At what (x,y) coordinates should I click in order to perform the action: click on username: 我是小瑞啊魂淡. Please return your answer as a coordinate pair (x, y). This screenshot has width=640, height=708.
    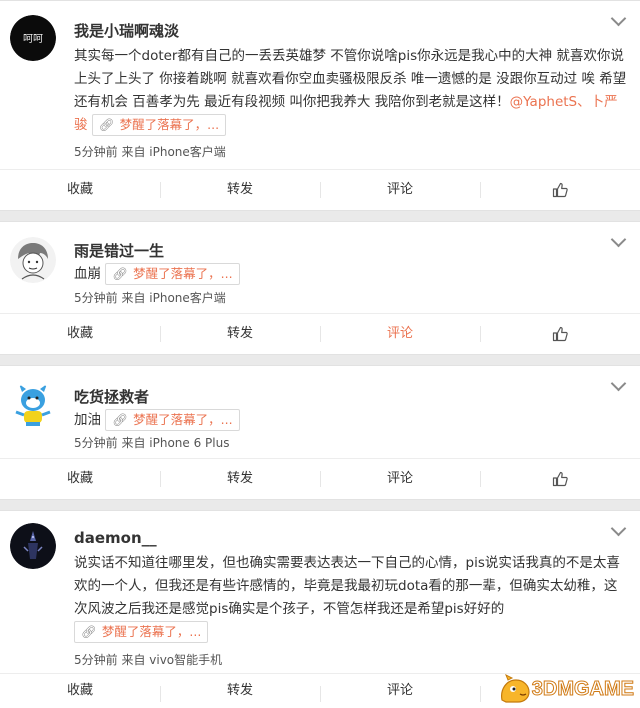
    Looking at the image, I should click on (126, 30).